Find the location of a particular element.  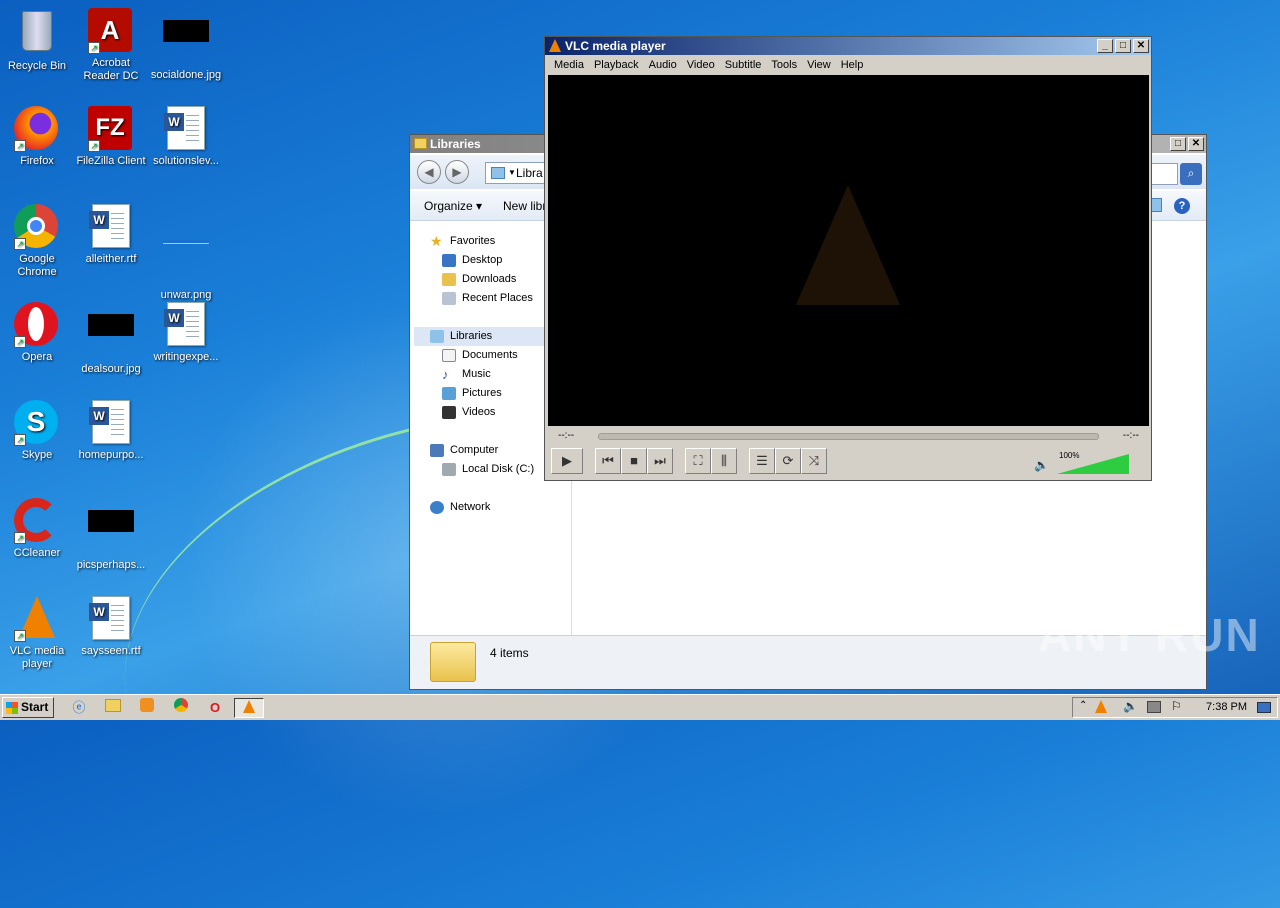

desktop-icon-unwar: unwar.png is located at coordinates (186, 253).